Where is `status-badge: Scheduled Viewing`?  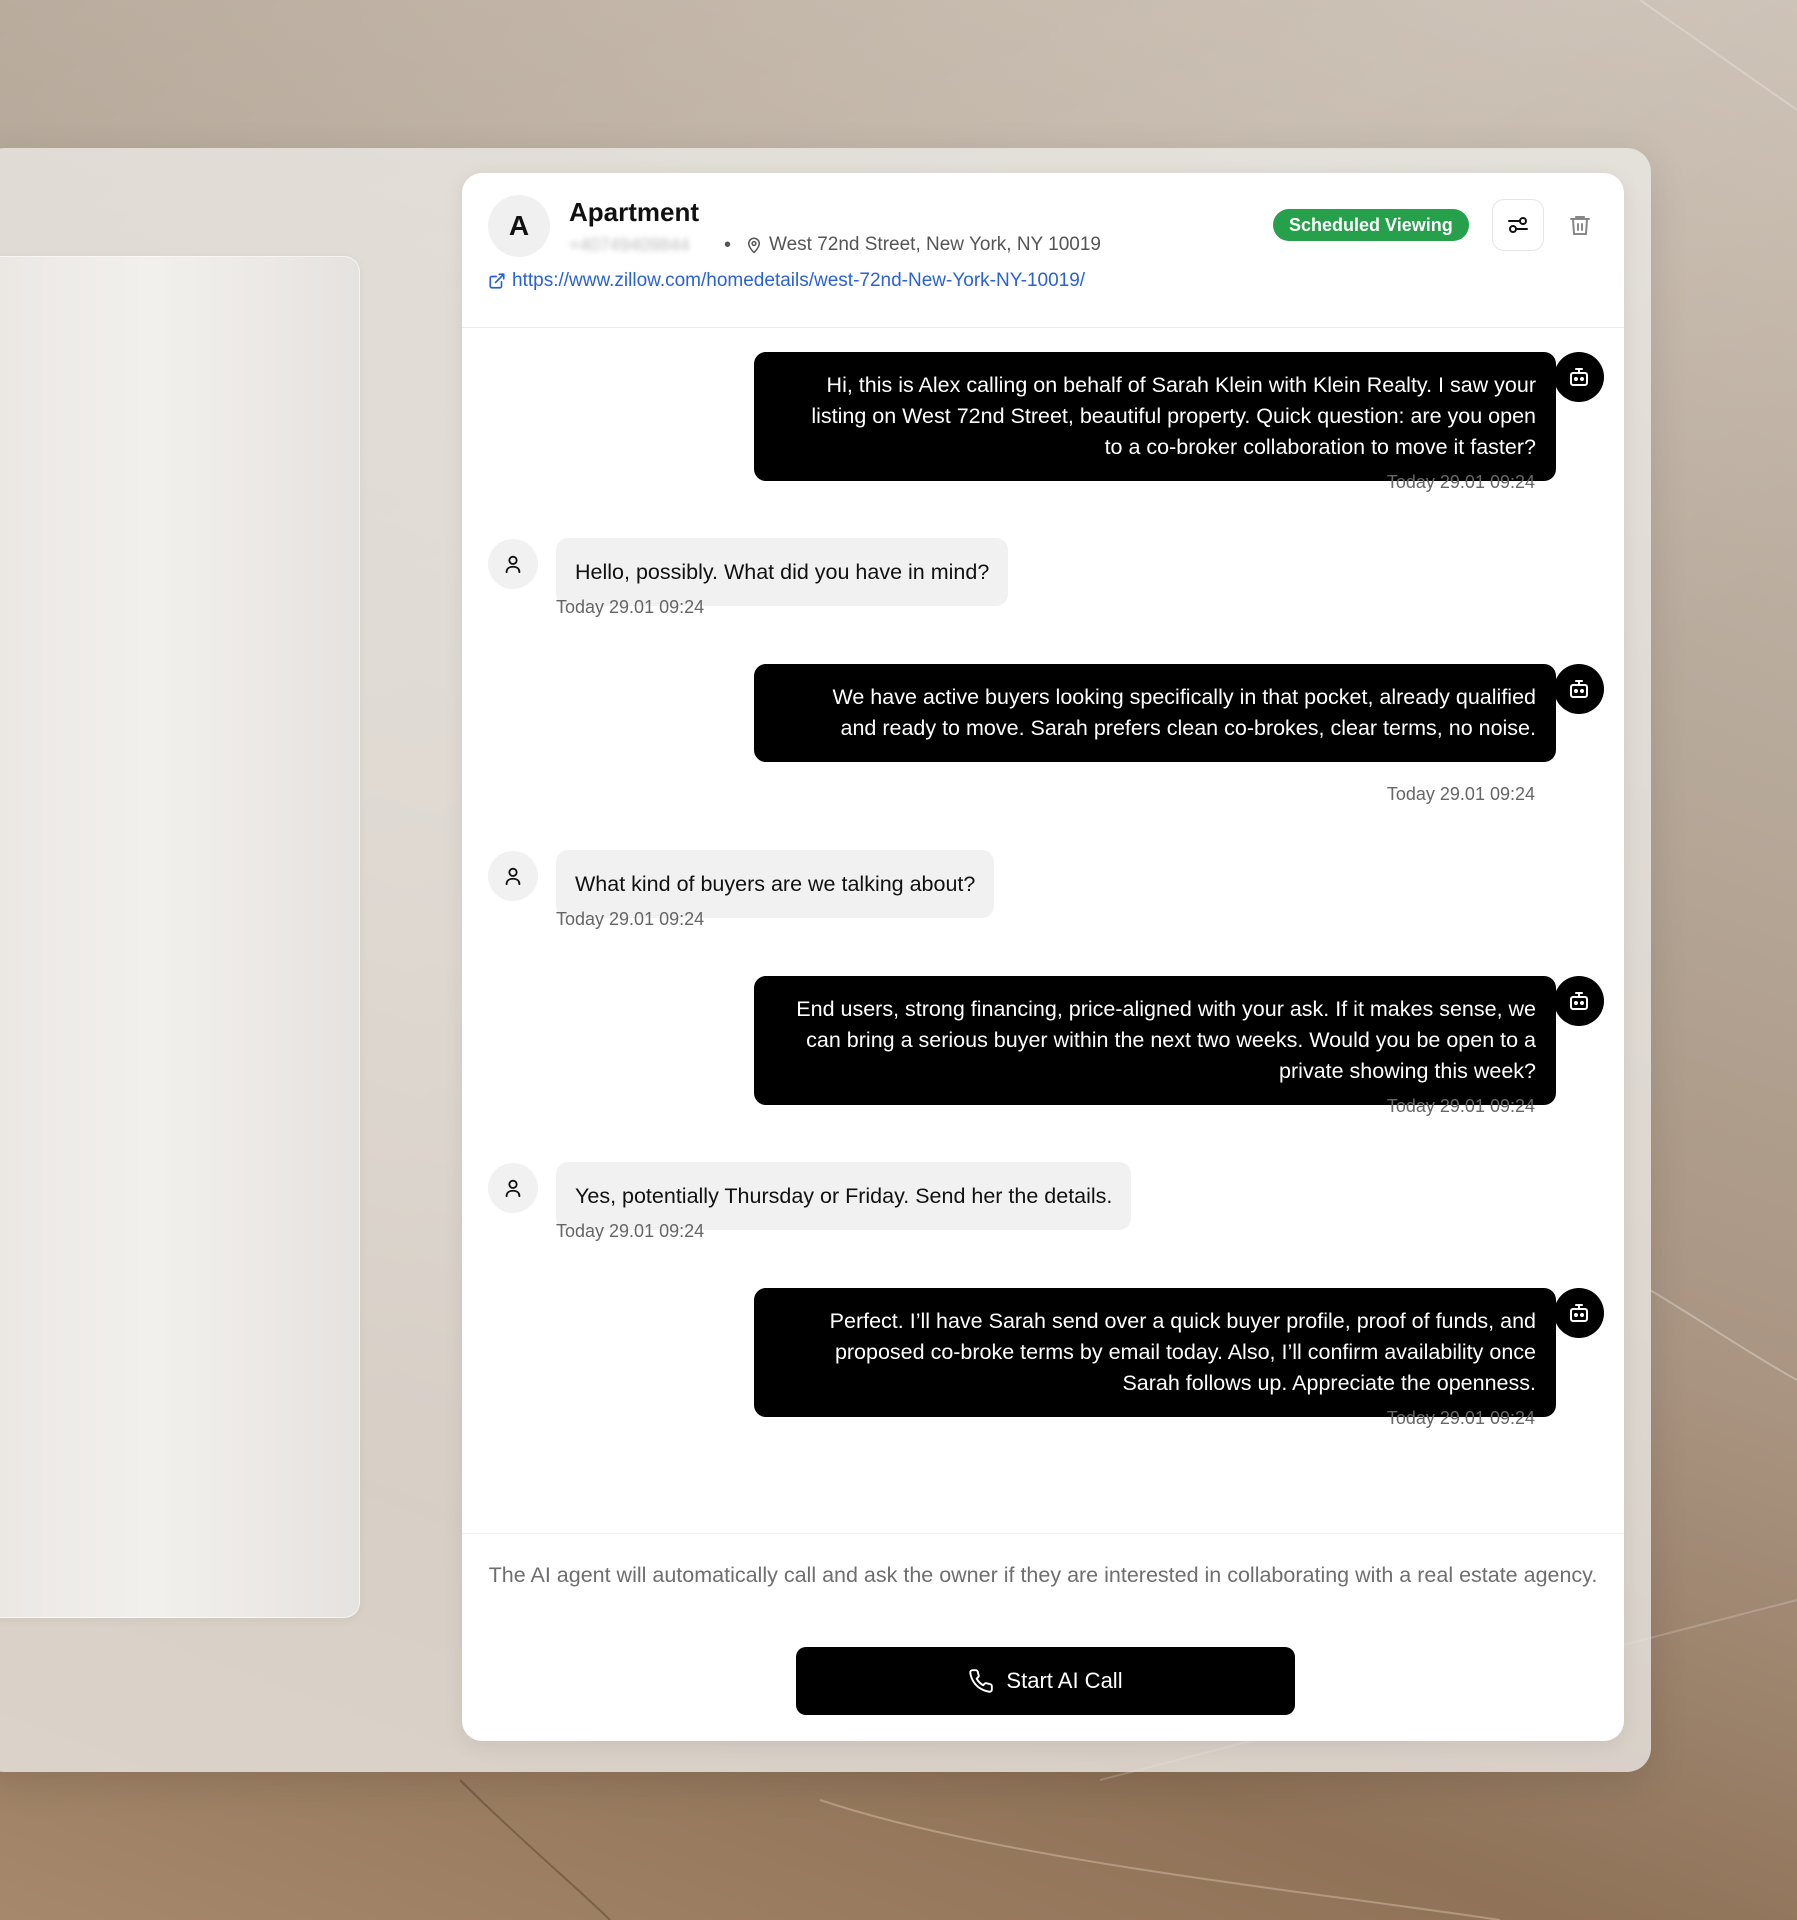 status-badge: Scheduled Viewing is located at coordinates (1371, 225).